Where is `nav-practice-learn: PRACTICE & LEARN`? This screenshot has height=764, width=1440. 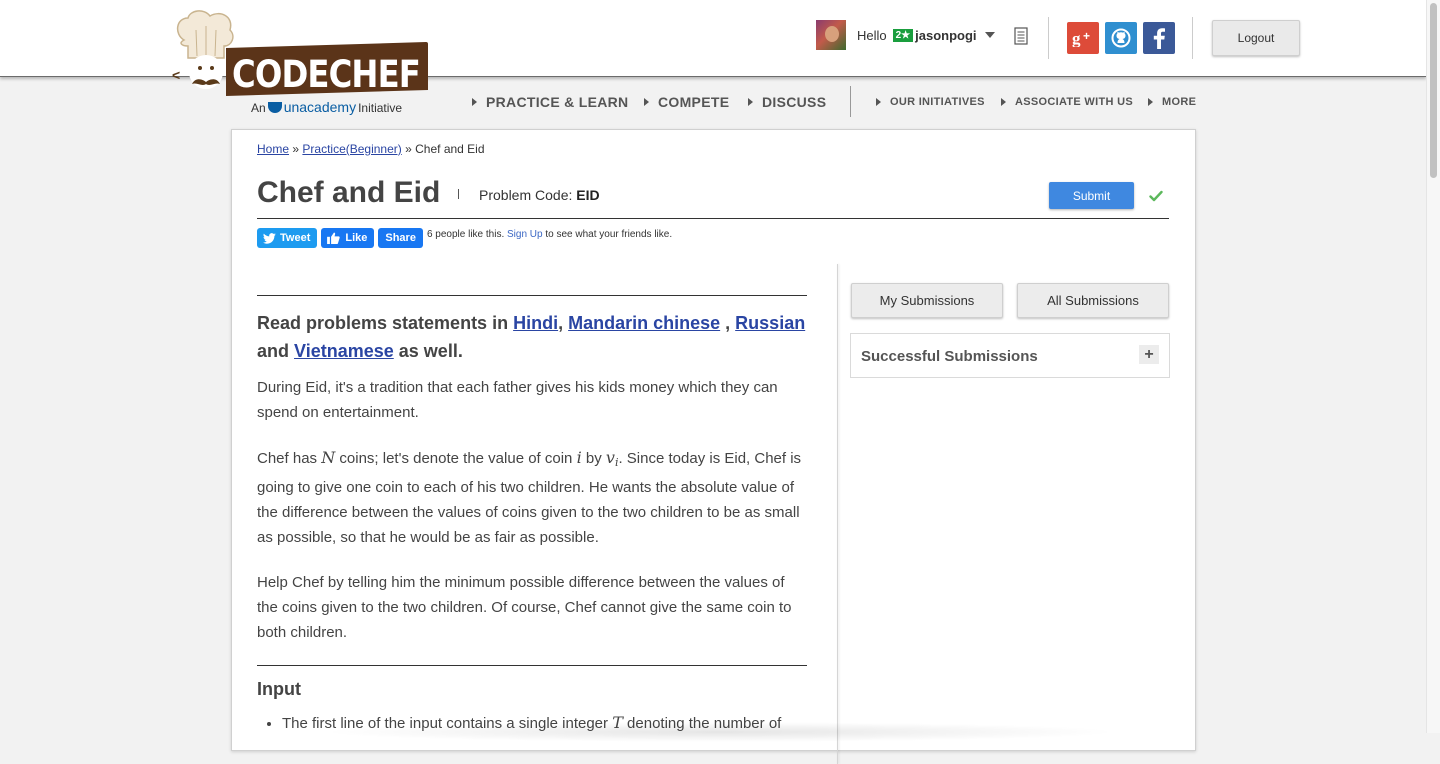 nav-practice-learn: PRACTICE & LEARN is located at coordinates (550, 102).